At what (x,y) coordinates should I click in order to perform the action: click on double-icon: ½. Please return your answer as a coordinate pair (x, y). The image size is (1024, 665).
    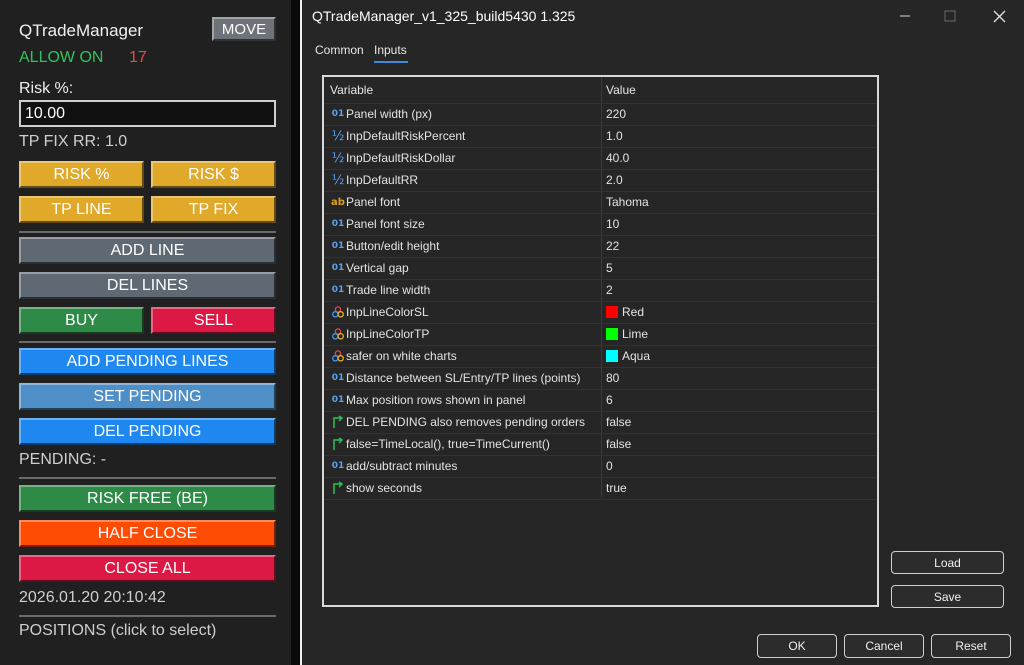
    Looking at the image, I should click on (338, 158).